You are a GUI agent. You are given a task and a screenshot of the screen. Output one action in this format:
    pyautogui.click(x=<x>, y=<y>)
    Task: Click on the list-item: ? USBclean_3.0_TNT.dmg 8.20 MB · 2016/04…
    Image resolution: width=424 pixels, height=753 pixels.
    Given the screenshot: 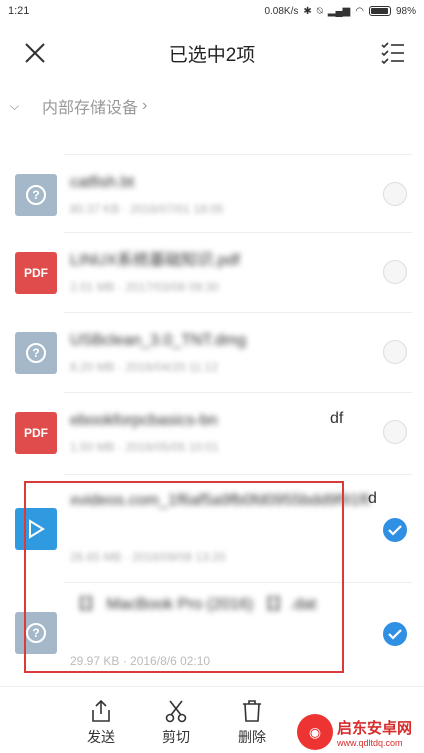 What is the action you would take?
    pyautogui.click(x=212, y=360)
    